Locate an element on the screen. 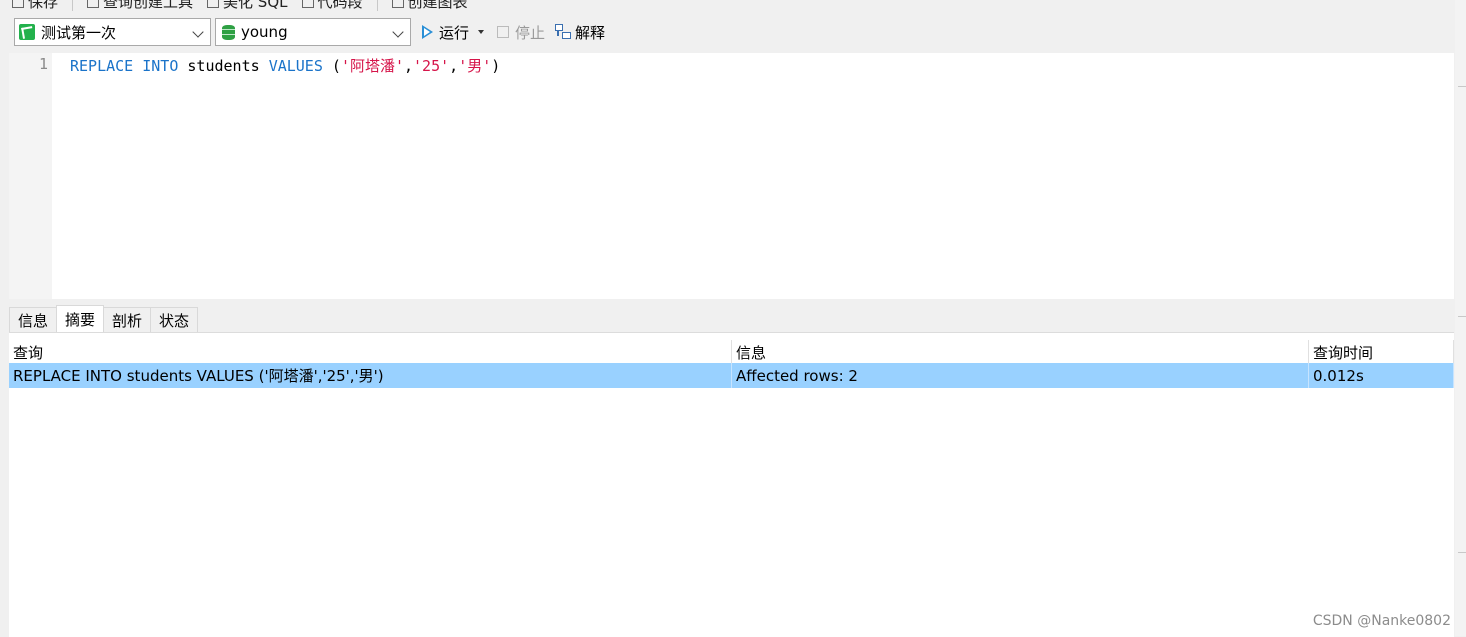 Image resolution: width=1466 pixels, height=637 pixels. play-icon is located at coordinates (427, 32).